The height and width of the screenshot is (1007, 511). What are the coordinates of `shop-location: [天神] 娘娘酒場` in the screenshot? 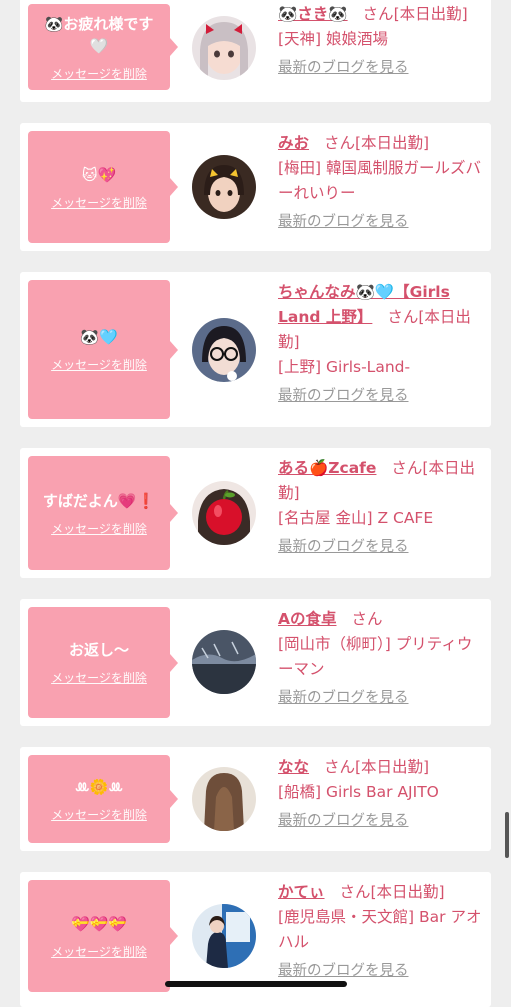 It's located at (333, 39).